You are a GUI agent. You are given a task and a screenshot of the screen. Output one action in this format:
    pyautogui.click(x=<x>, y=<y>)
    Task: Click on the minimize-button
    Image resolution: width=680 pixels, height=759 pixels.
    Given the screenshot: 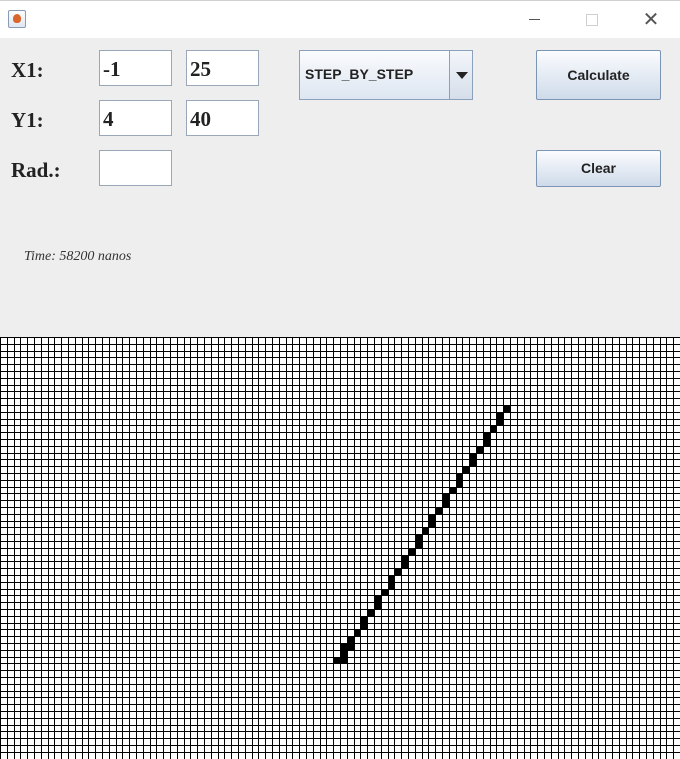 What is the action you would take?
    pyautogui.click(x=534, y=19)
    